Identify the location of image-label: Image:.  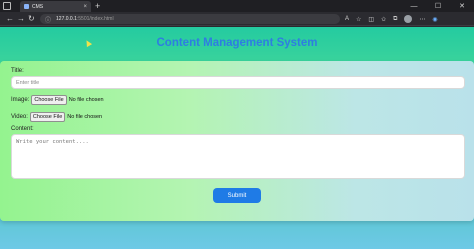
(20, 100).